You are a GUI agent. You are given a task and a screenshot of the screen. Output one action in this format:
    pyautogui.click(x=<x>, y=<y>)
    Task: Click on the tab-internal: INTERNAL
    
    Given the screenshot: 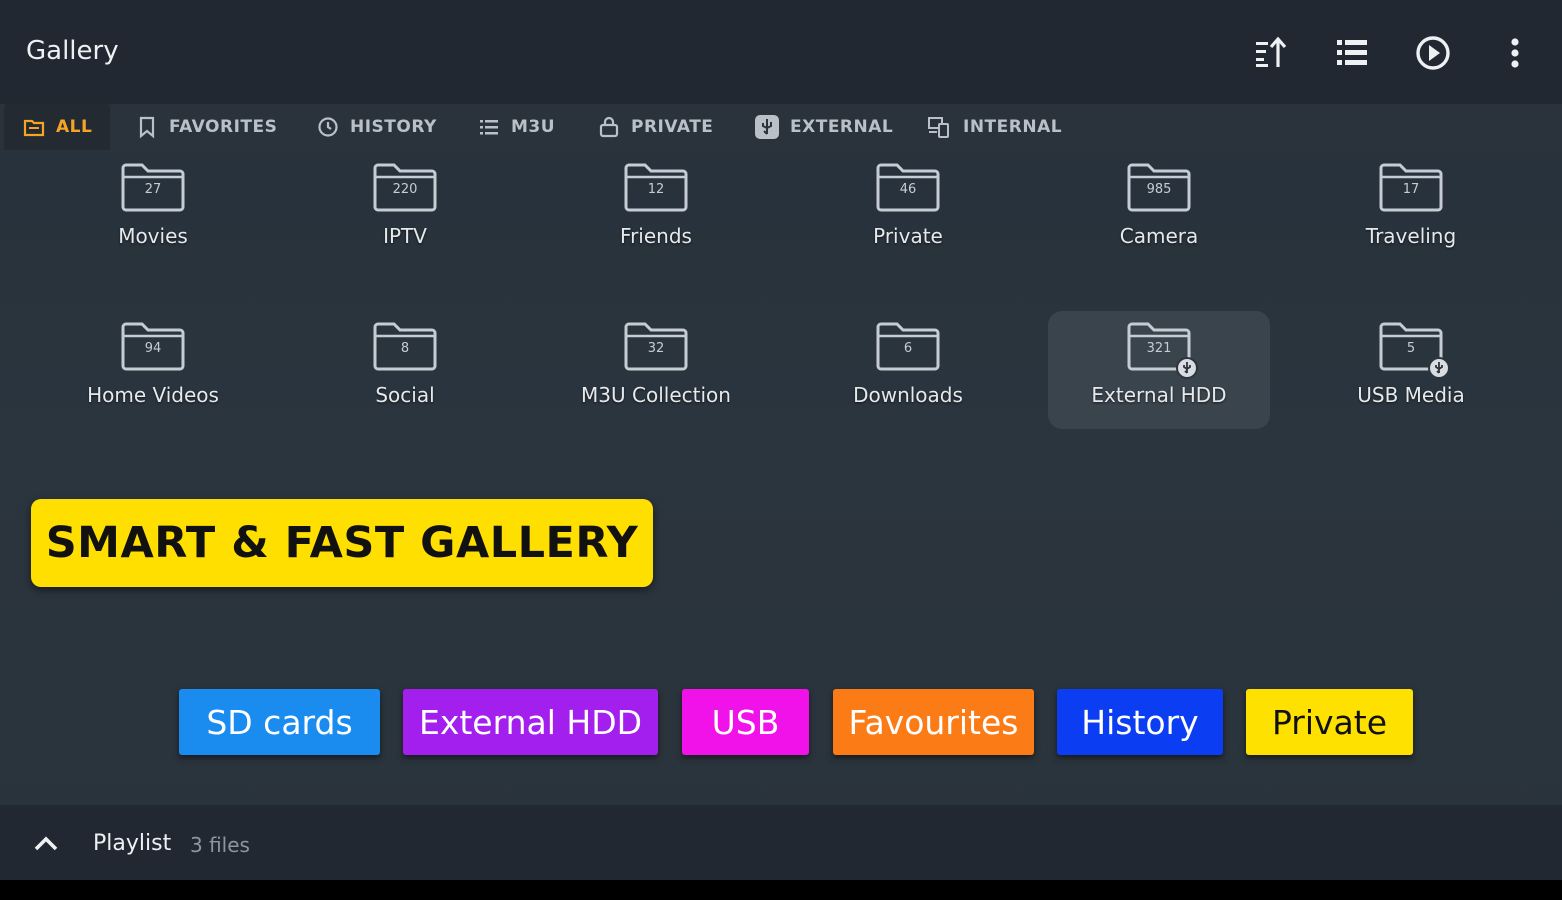 What is the action you would take?
    pyautogui.click(x=994, y=127)
    